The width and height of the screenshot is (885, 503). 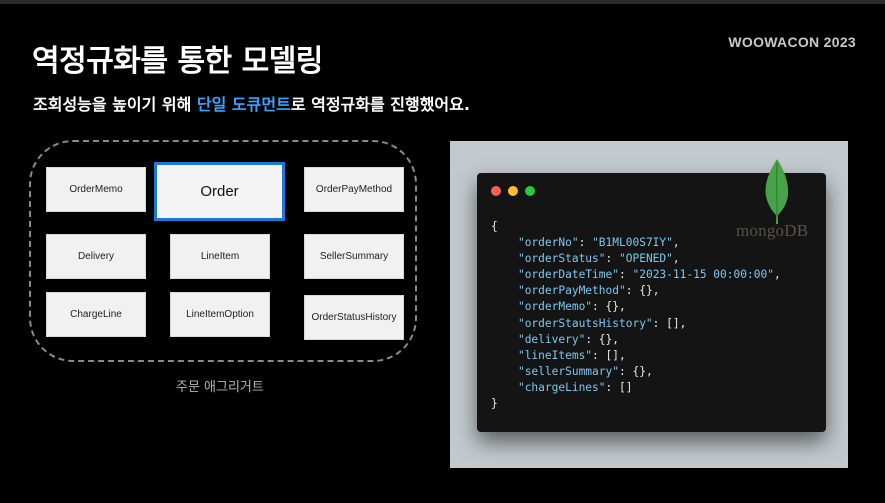 I want to click on json-close-brace: }, so click(x=494, y=404).